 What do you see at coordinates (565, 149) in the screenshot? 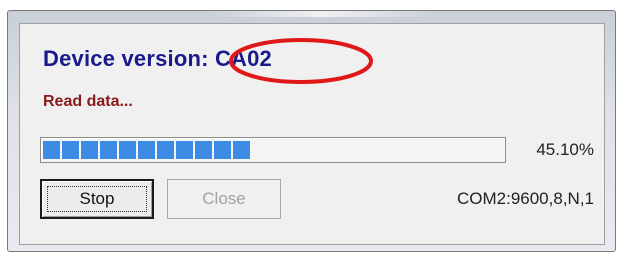
I see `progress-percent-label: 45.10%` at bounding box center [565, 149].